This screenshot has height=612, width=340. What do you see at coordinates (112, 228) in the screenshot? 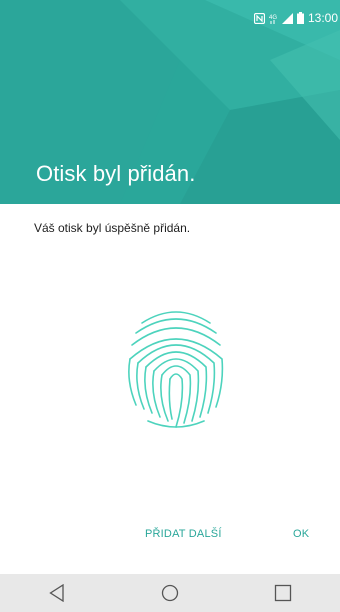
I see `success-message: Váš otisk byl úspěšně přidán.` at bounding box center [112, 228].